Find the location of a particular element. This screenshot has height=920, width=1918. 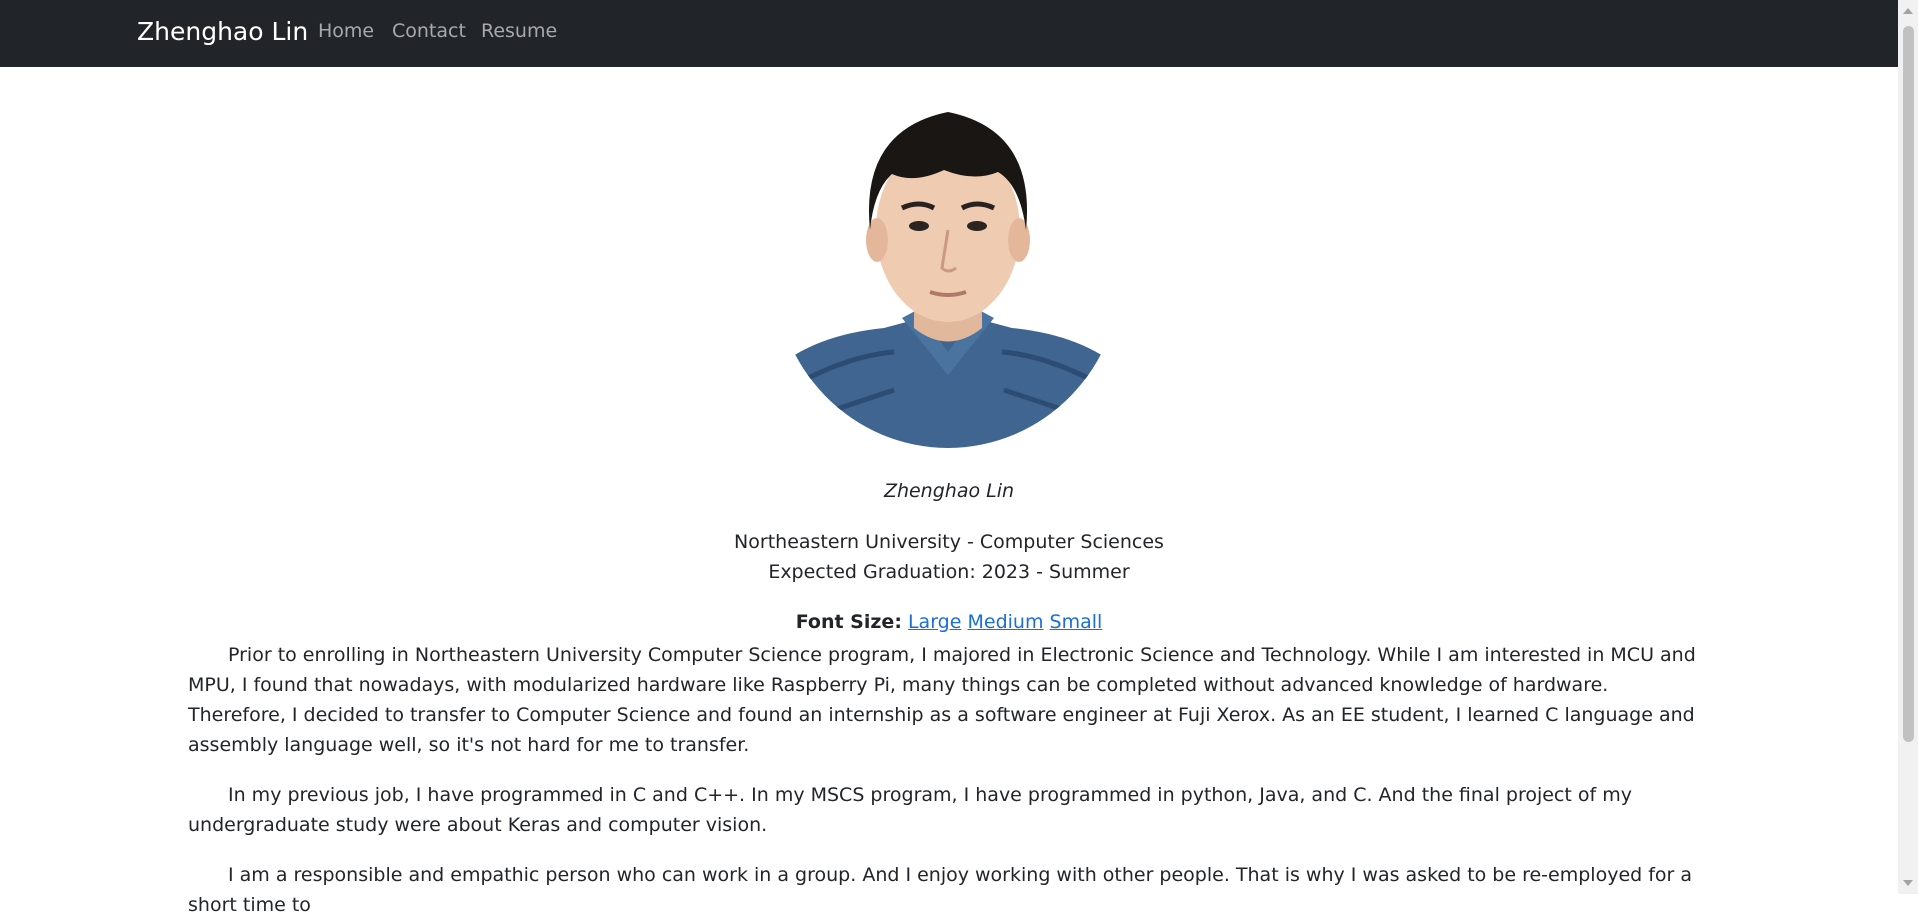

nav-link-contact: Contact is located at coordinates (429, 31).